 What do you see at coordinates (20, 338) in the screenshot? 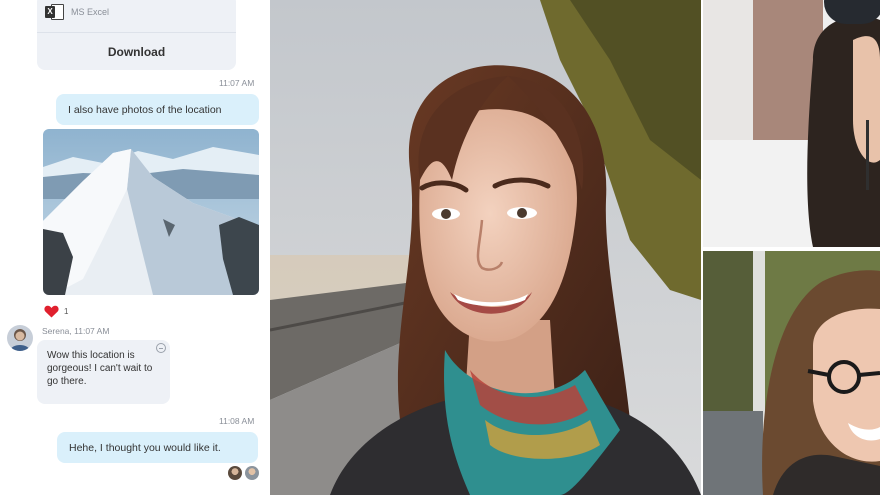
I see `avatar` at bounding box center [20, 338].